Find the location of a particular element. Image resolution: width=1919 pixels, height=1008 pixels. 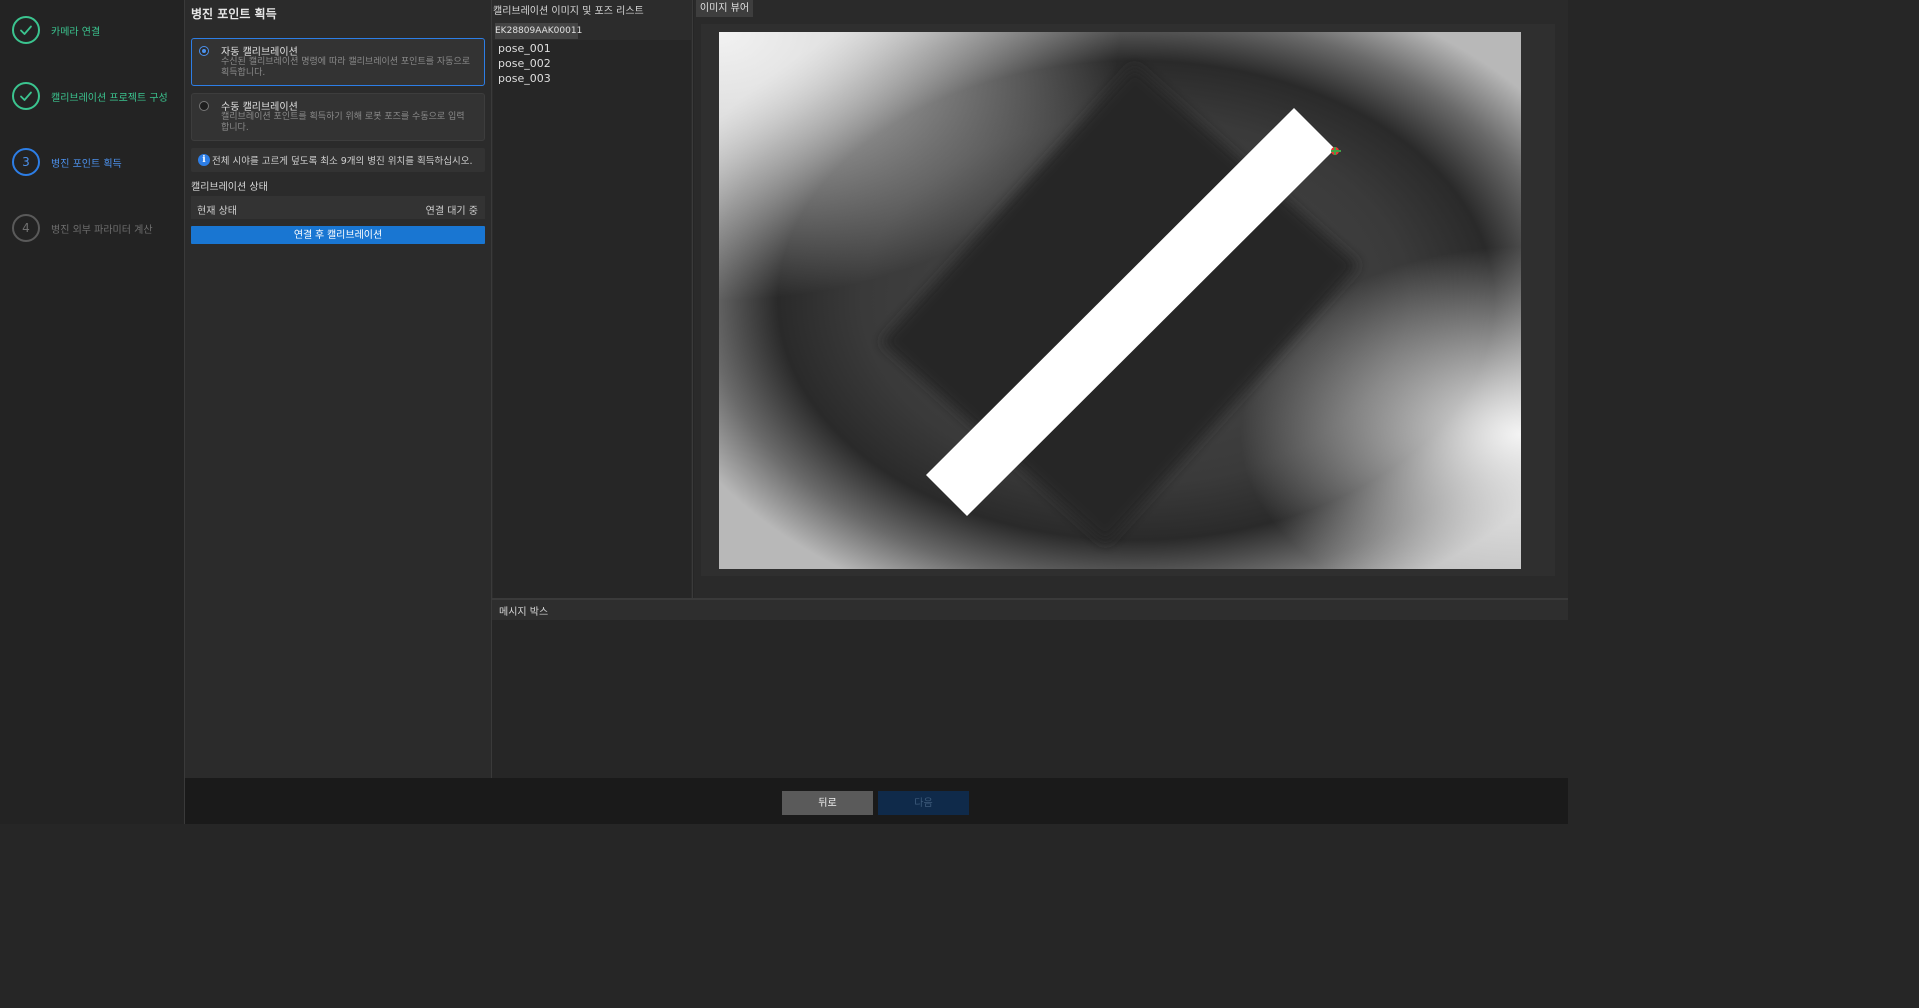

tab-image-viewer: 이미지 뷰어 is located at coordinates (724, 8).